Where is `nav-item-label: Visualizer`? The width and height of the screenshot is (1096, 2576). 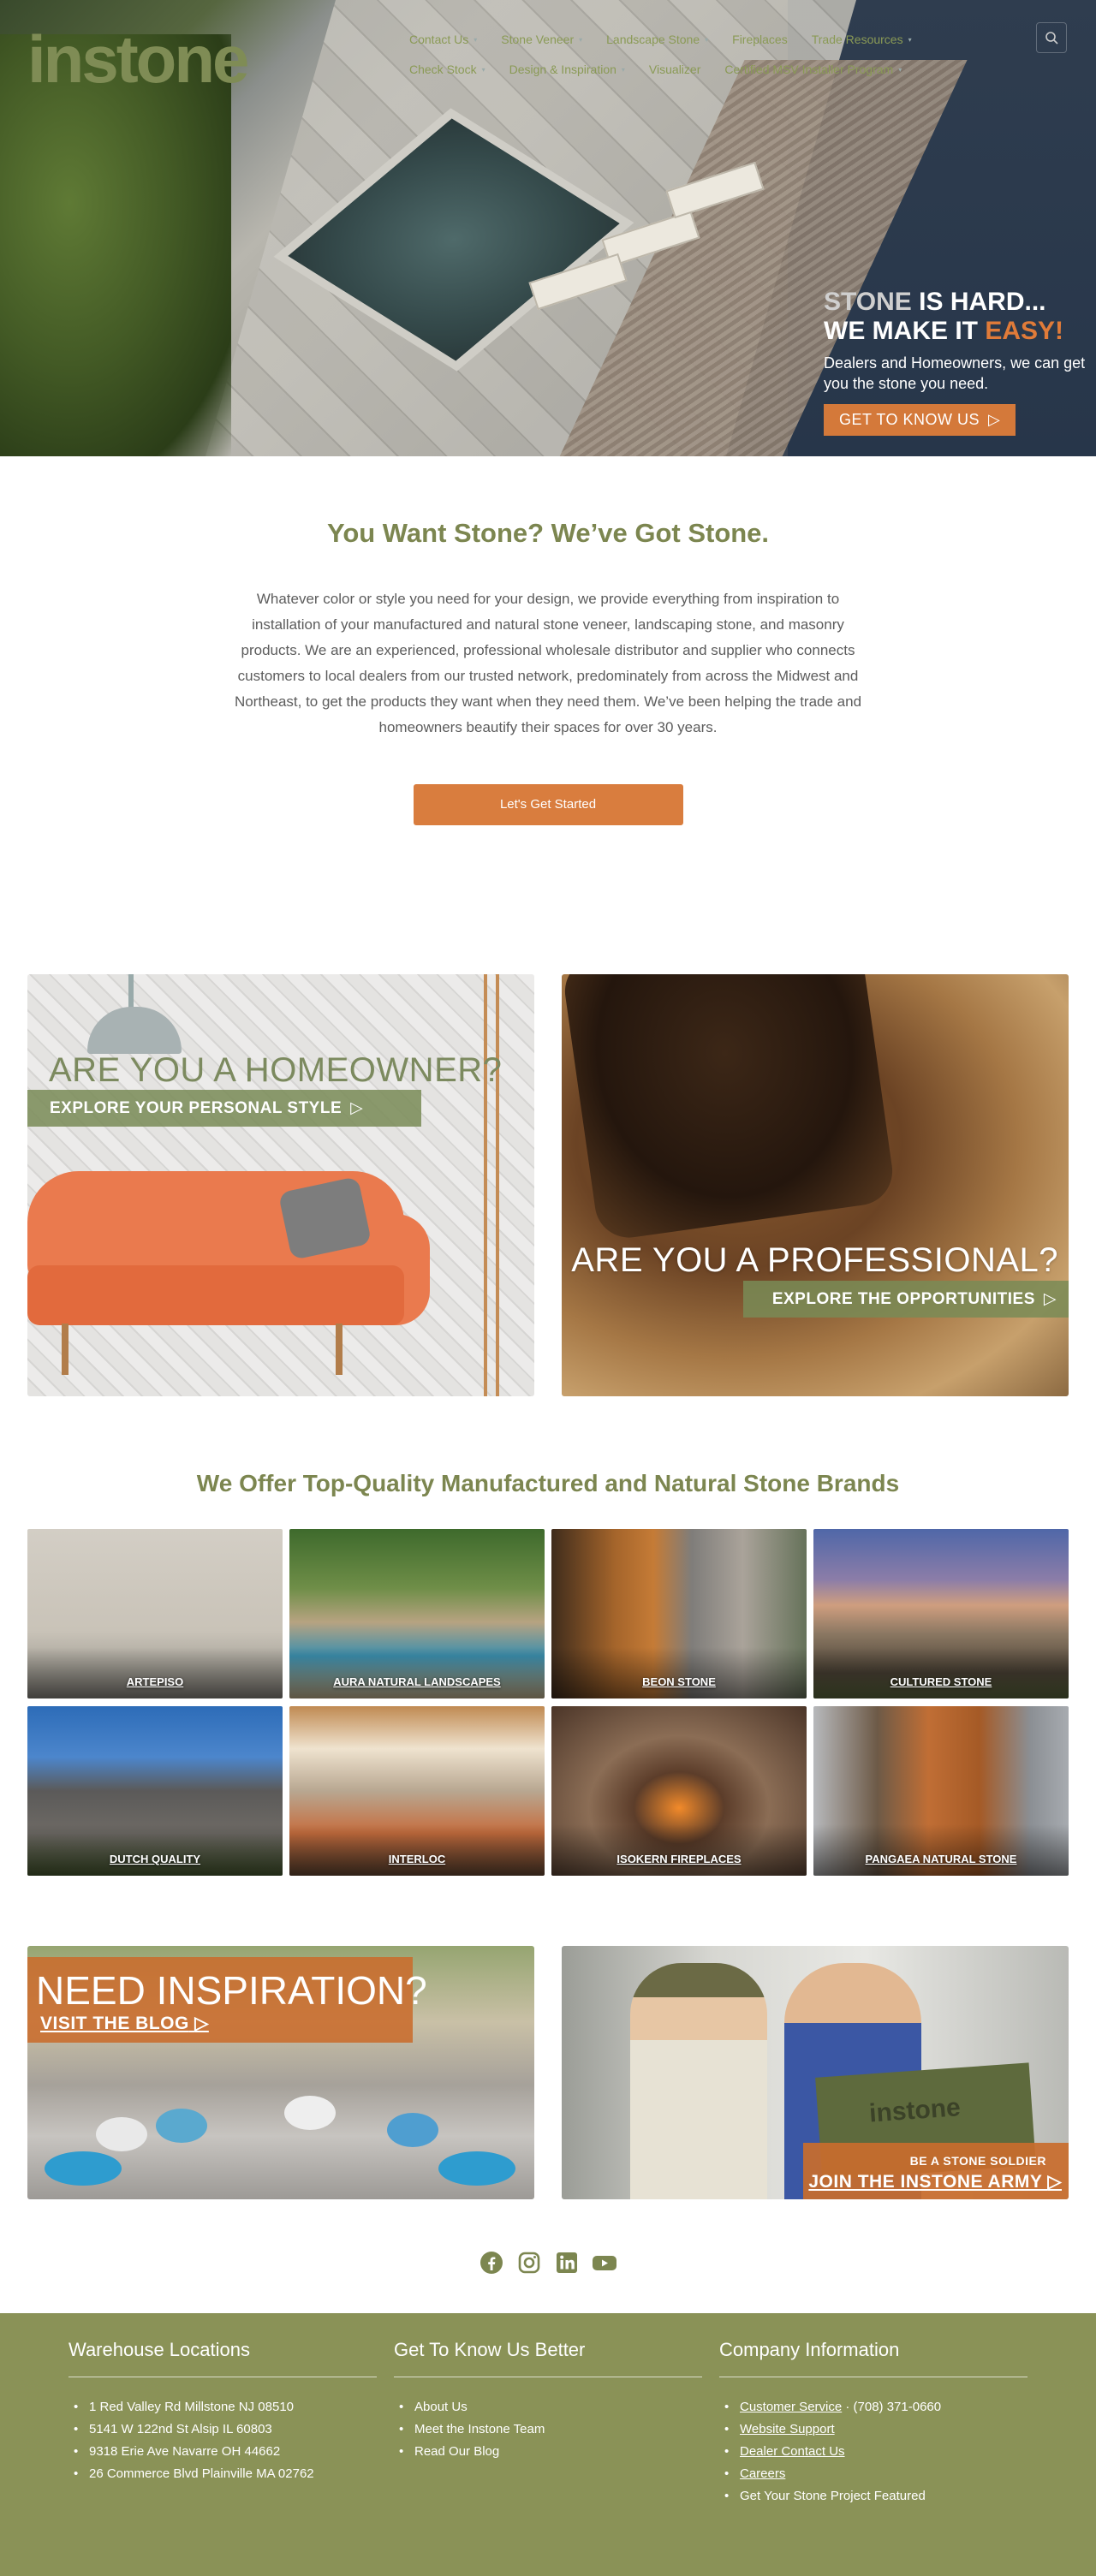
nav-item-label: Visualizer is located at coordinates (674, 69).